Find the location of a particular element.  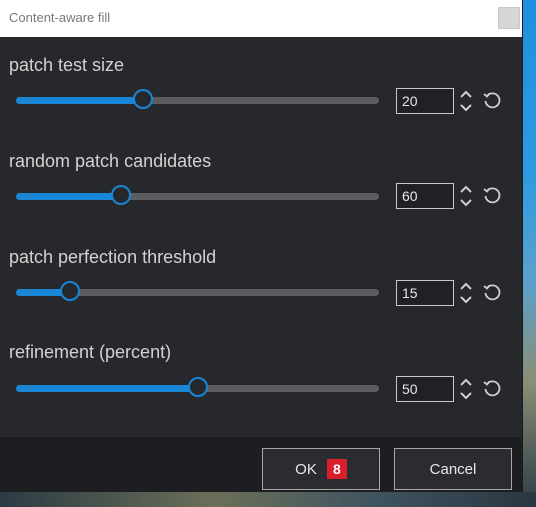

refinement-percent-label: refinement (percent) is located at coordinates (90, 352).